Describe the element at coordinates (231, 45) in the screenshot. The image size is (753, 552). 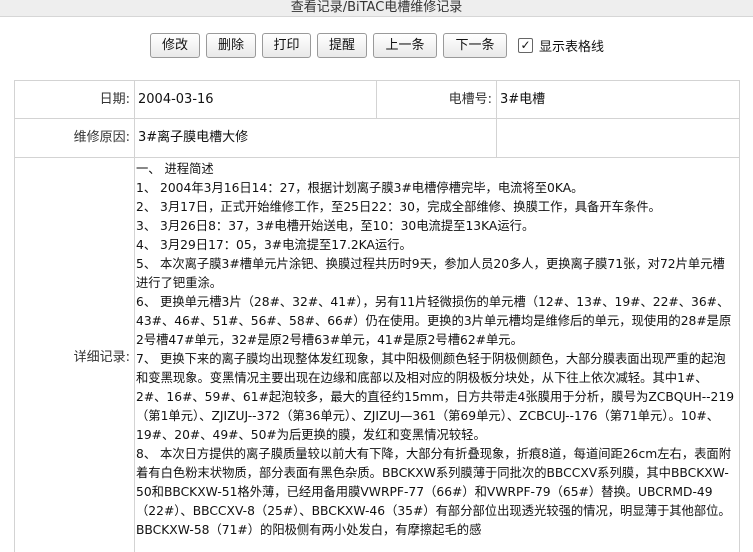
I see `delete-button: 删除` at that location.